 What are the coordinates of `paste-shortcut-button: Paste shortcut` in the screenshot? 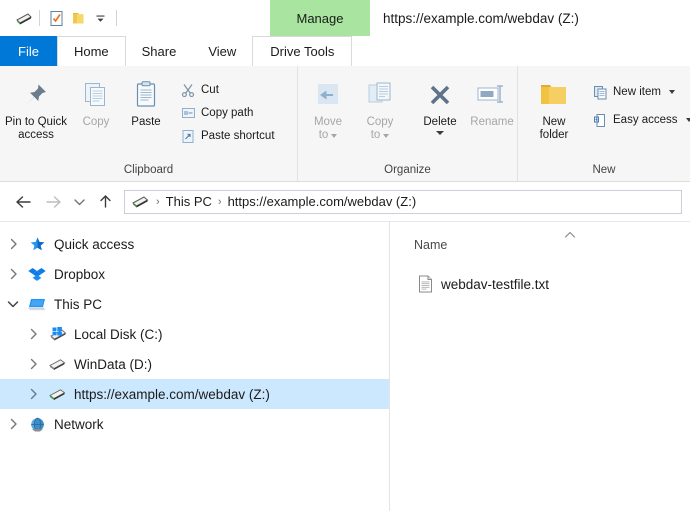 It's located at (227, 136).